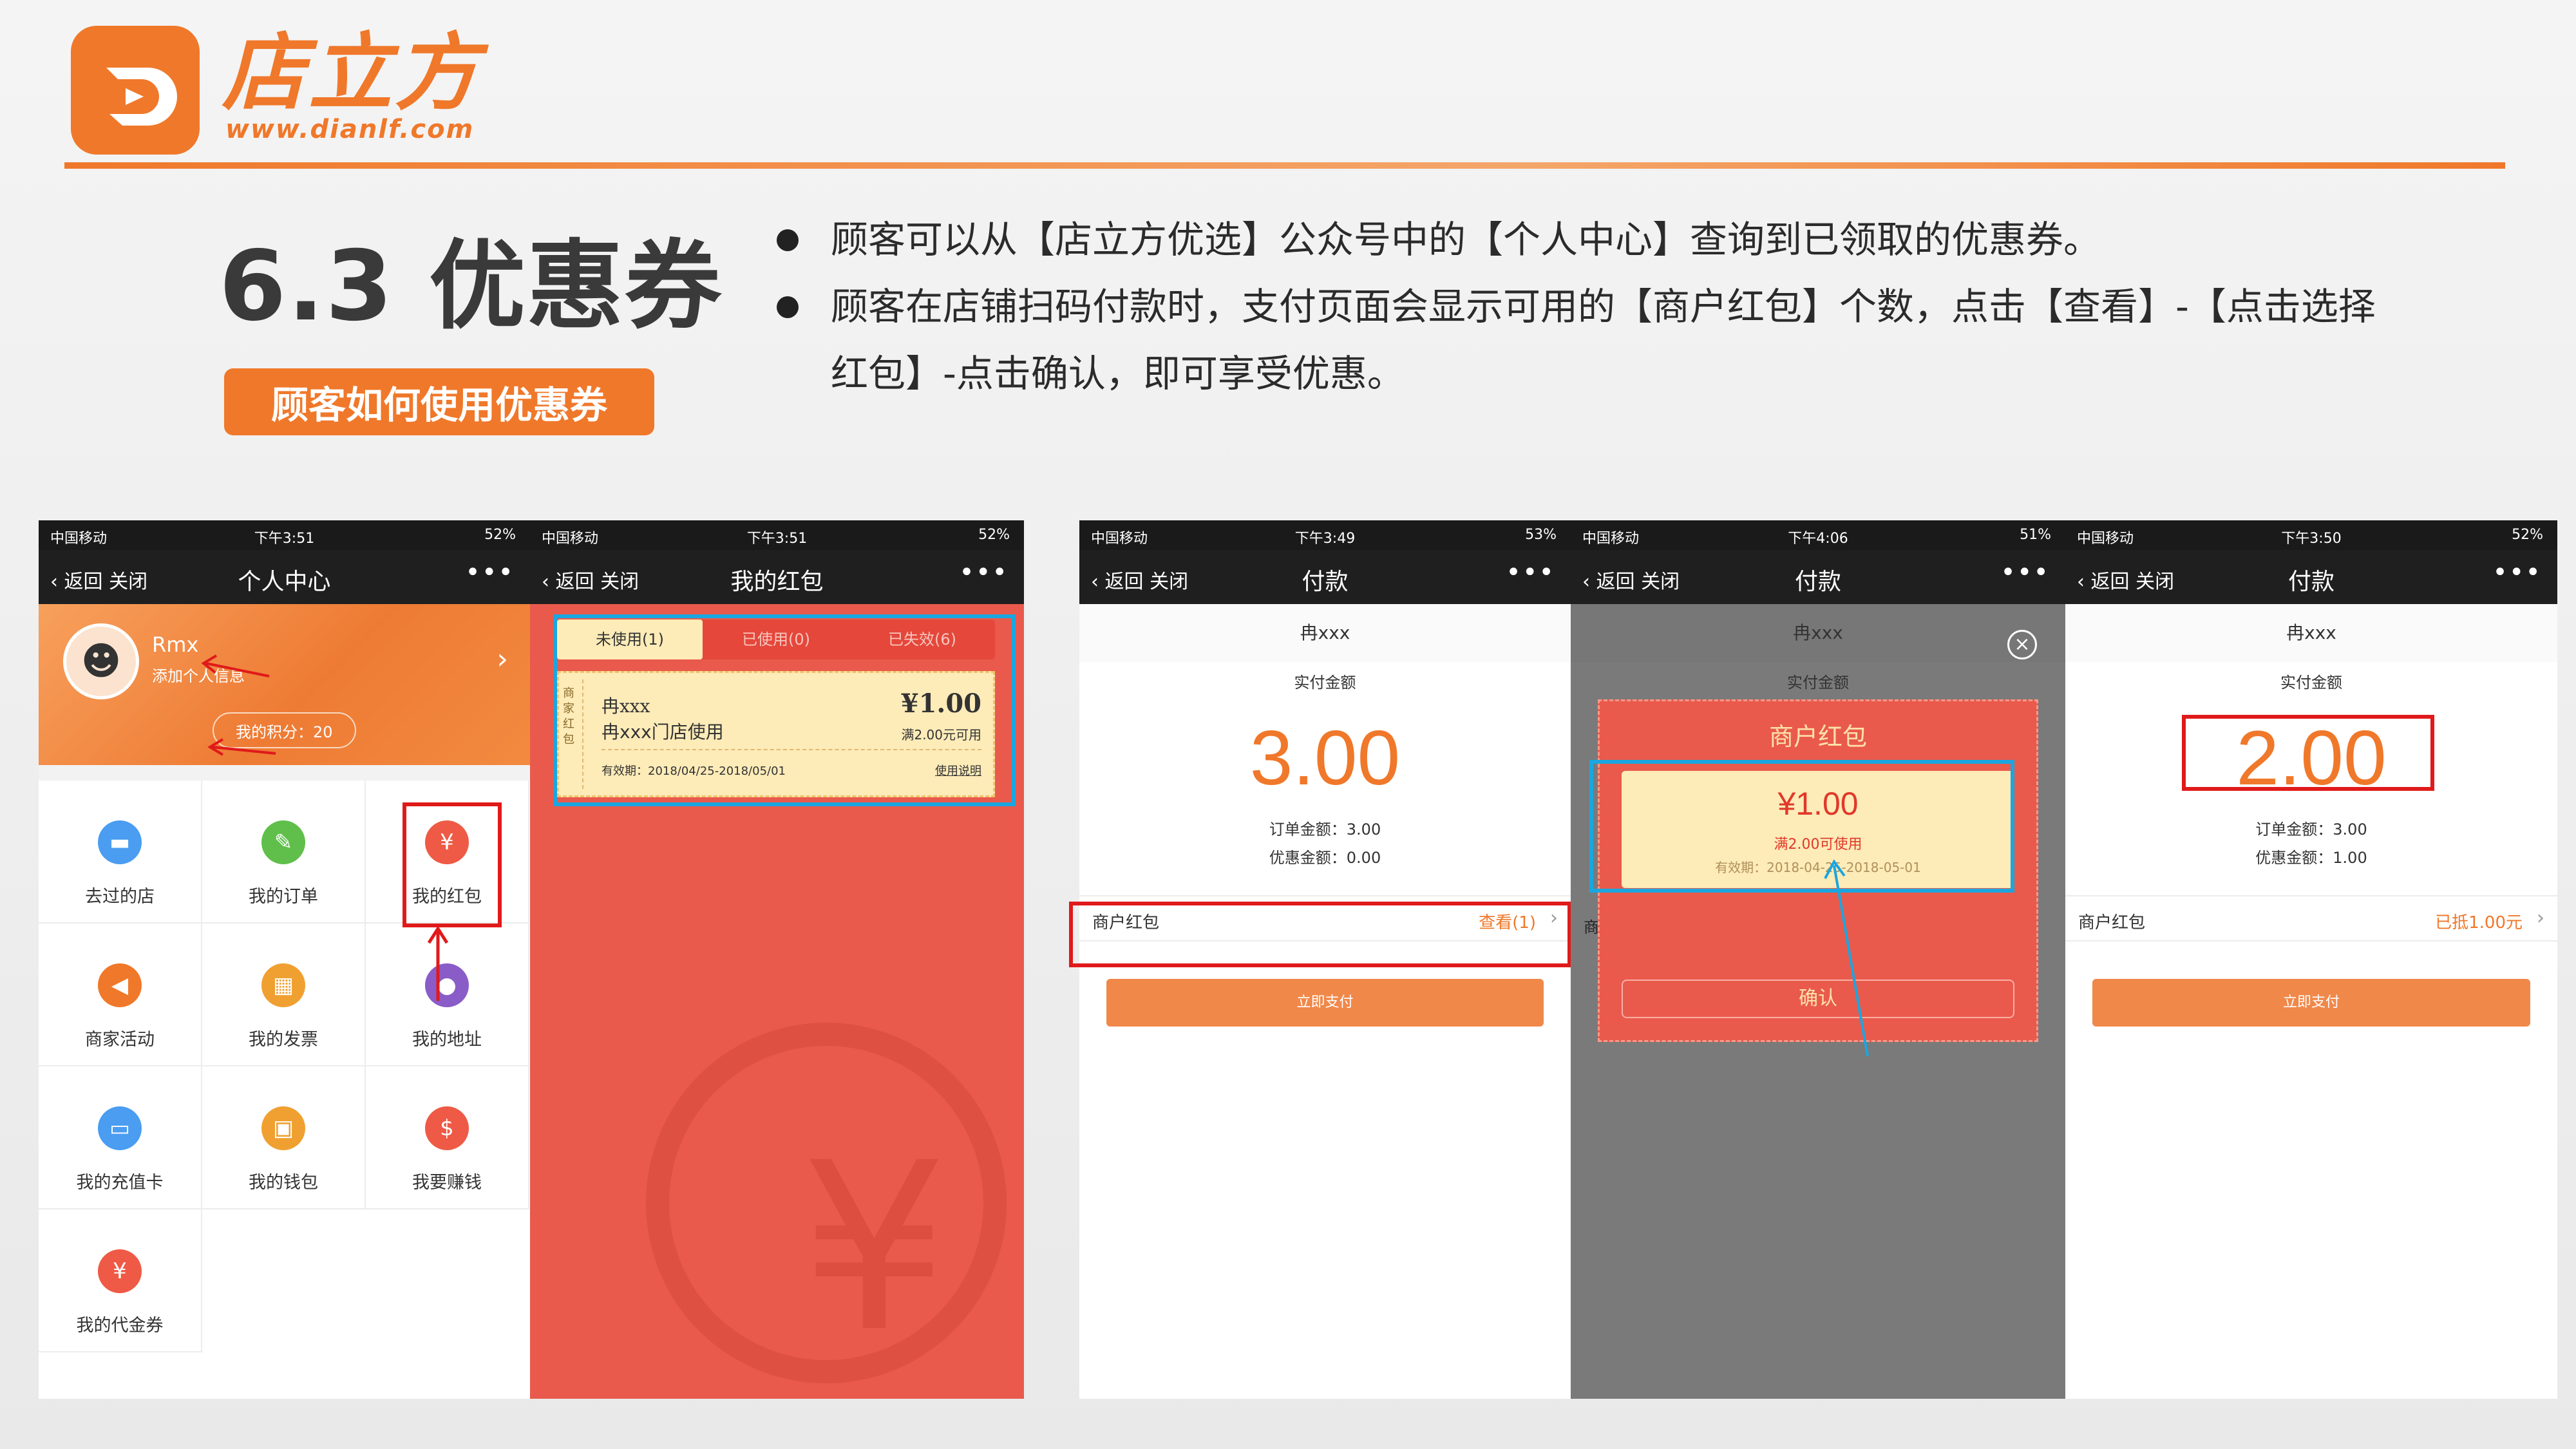 This screenshot has height=1449, width=2576. Describe the element at coordinates (1541, 535) in the screenshot. I see `battery-level: 53%` at that location.